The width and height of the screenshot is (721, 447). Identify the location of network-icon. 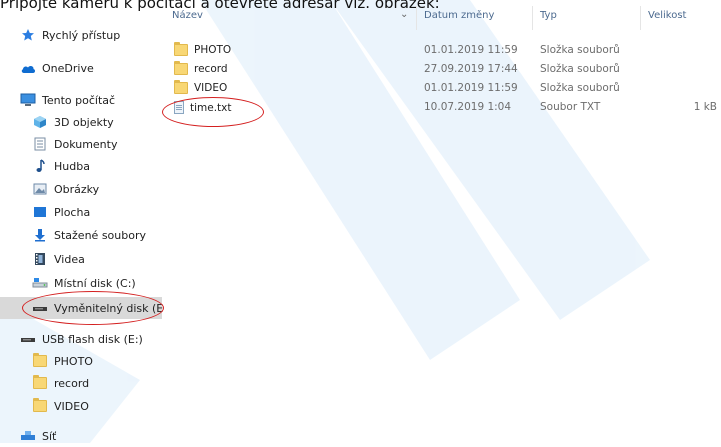
(28, 436).